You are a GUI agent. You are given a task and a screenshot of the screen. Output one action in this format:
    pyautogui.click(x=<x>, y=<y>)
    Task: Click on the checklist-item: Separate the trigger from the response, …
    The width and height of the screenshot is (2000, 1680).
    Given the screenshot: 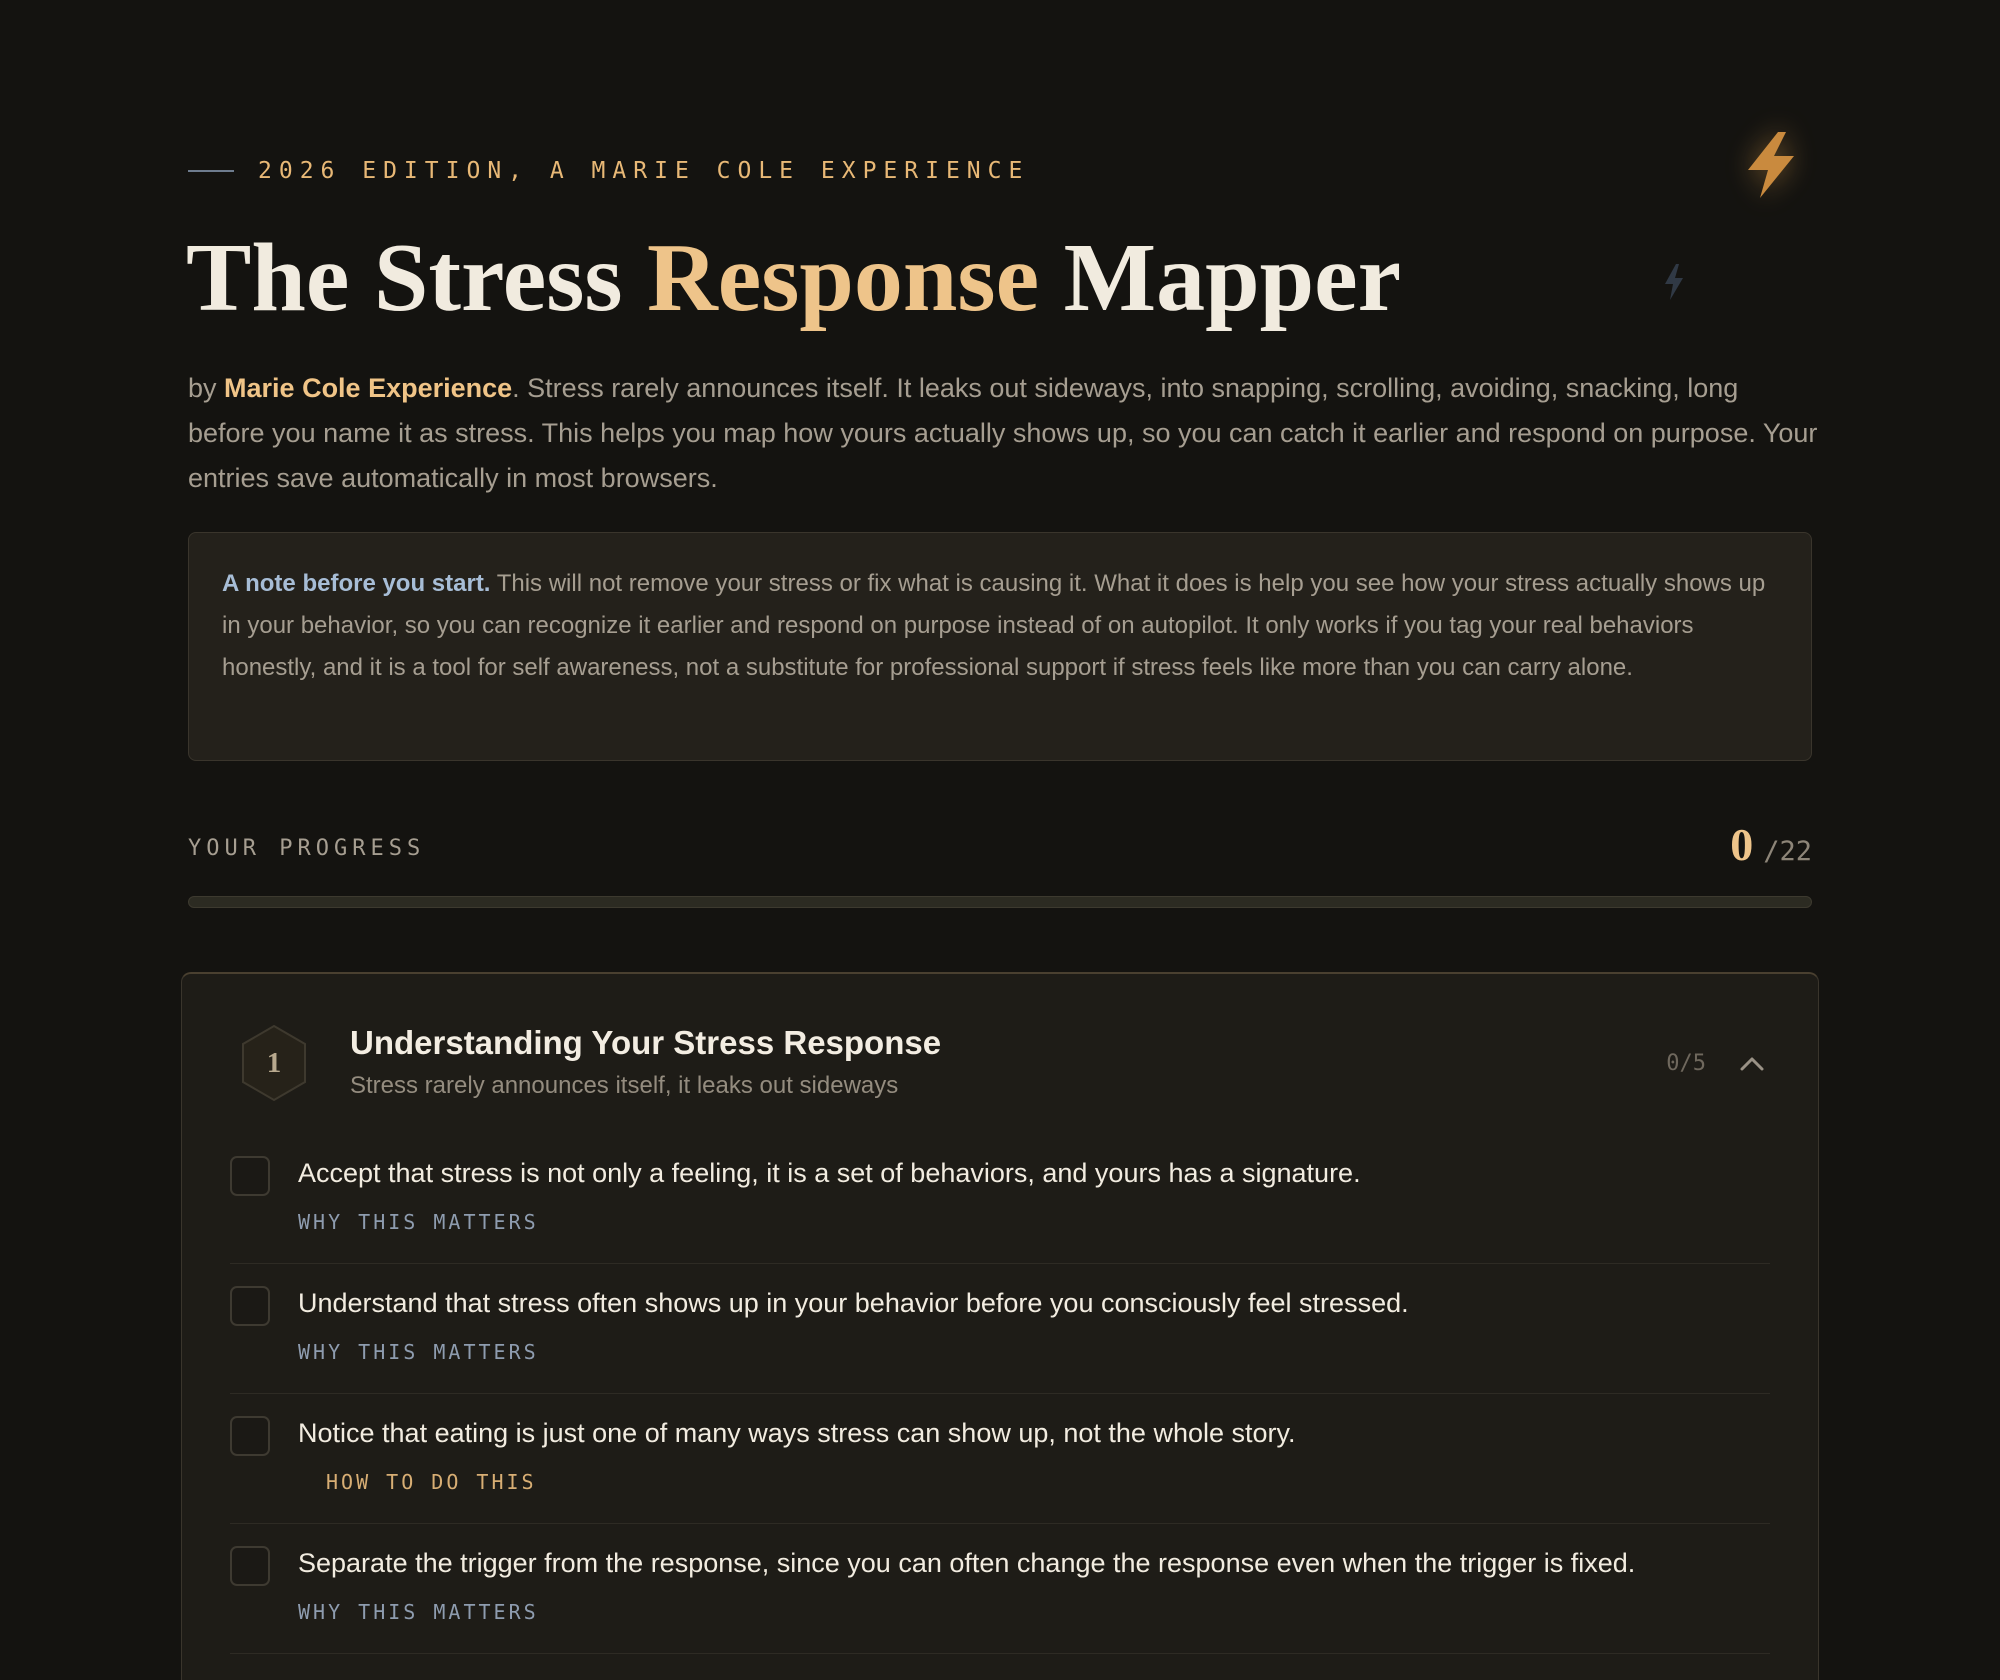 What is the action you would take?
    pyautogui.click(x=1000, y=1589)
    